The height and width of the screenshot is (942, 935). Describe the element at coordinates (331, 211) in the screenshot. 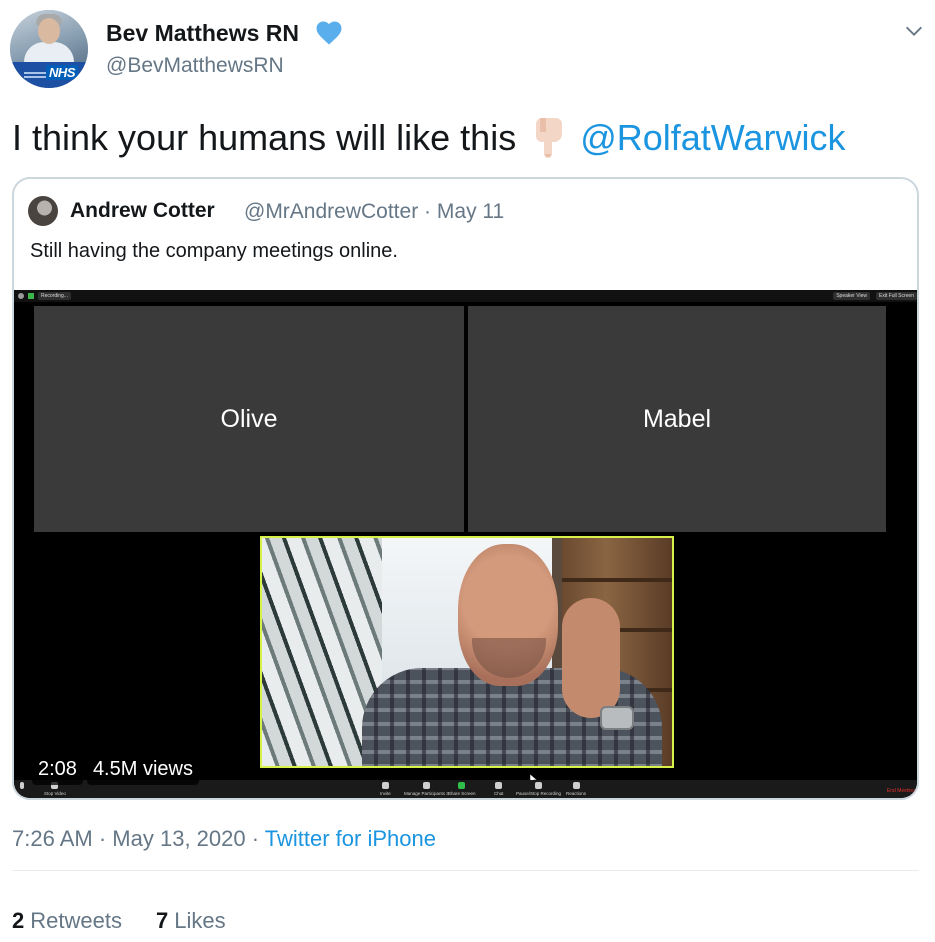

I see `quoted-handle: @MrAndrewCotter` at that location.